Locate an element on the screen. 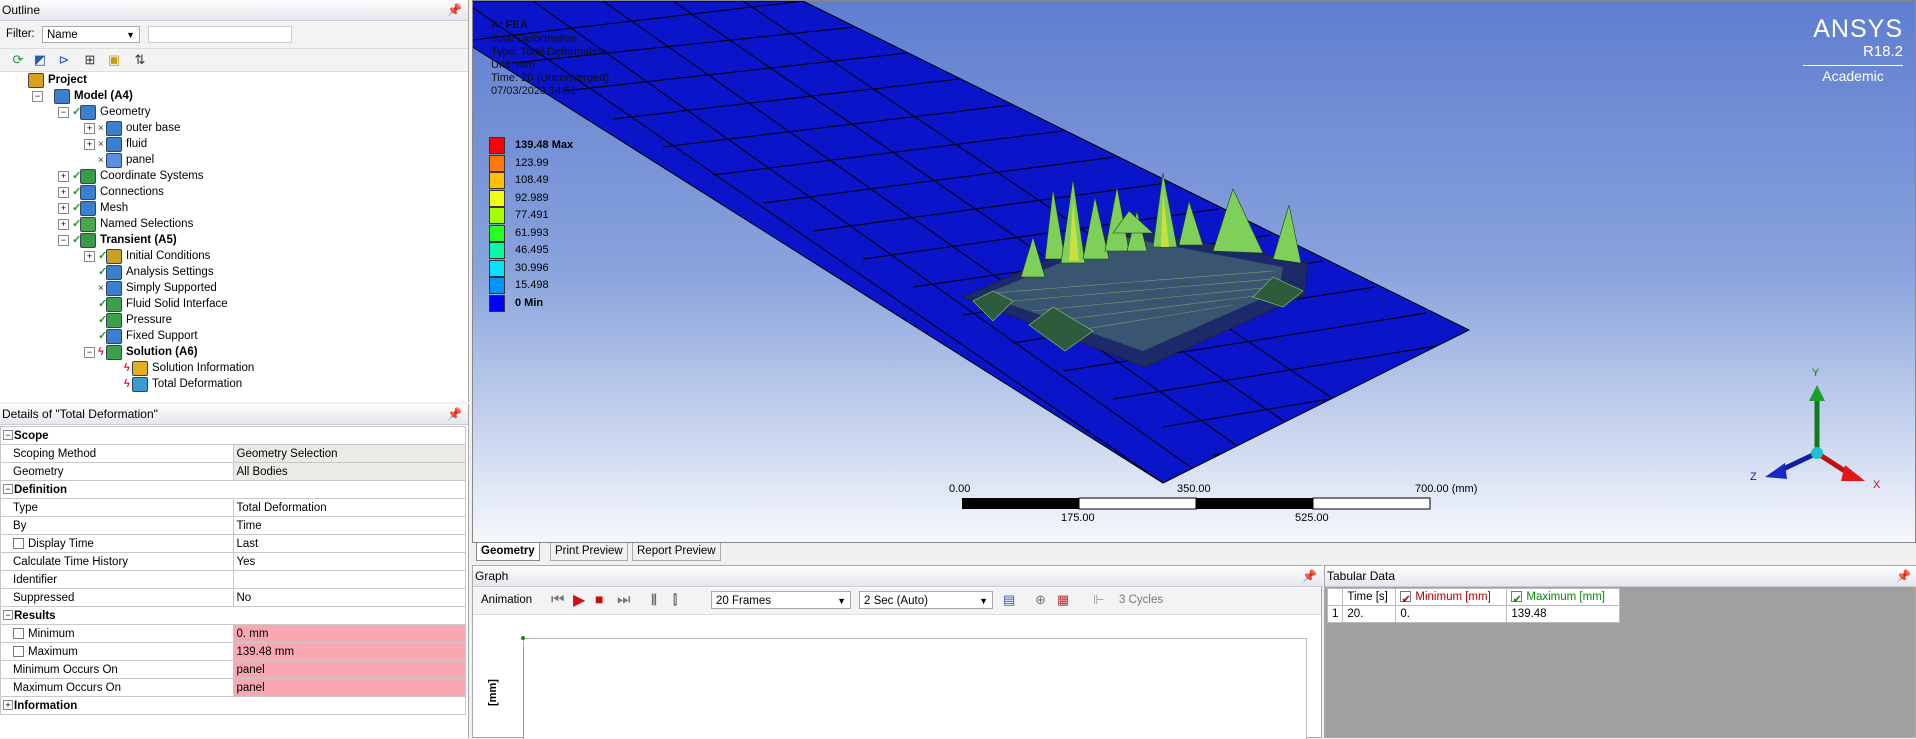 The height and width of the screenshot is (739, 1916). details-property-row: Minimum 0. mm is located at coordinates (233, 633).